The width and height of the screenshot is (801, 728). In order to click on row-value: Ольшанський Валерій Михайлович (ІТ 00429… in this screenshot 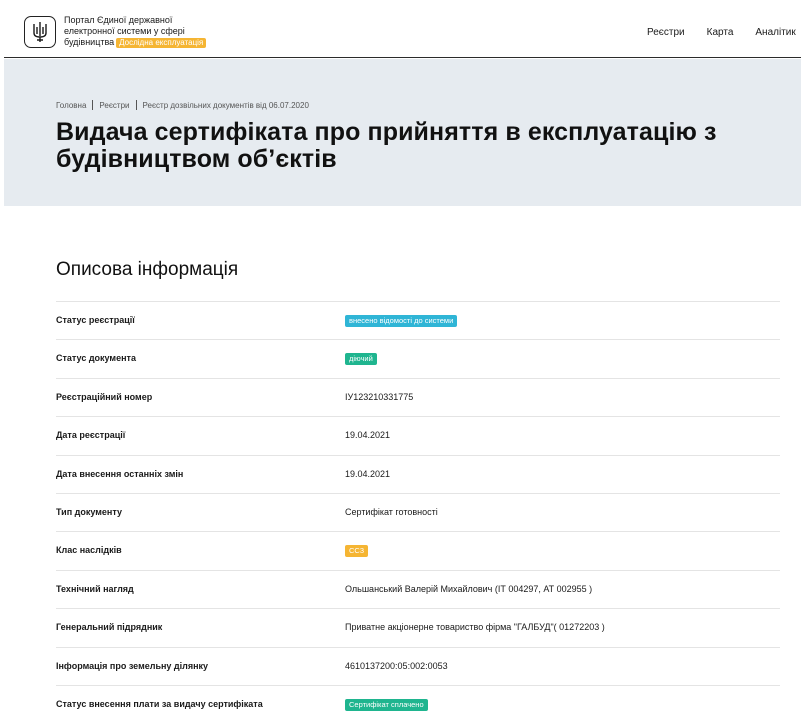, I will do `click(469, 588)`.